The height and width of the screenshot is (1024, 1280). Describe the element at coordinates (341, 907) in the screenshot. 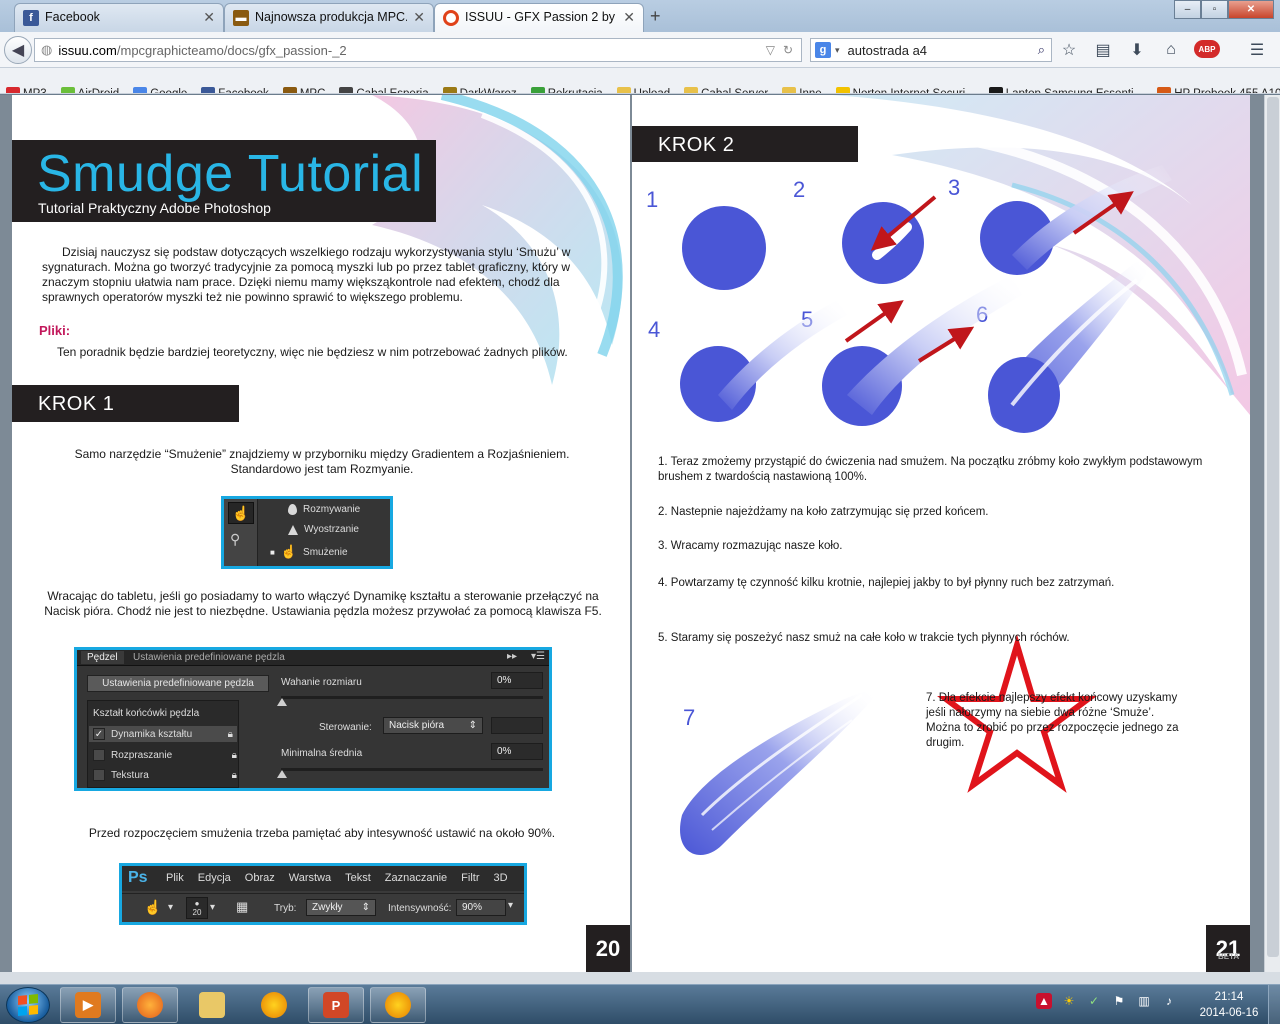

I see `mode-select: Zwykły ⇕` at that location.